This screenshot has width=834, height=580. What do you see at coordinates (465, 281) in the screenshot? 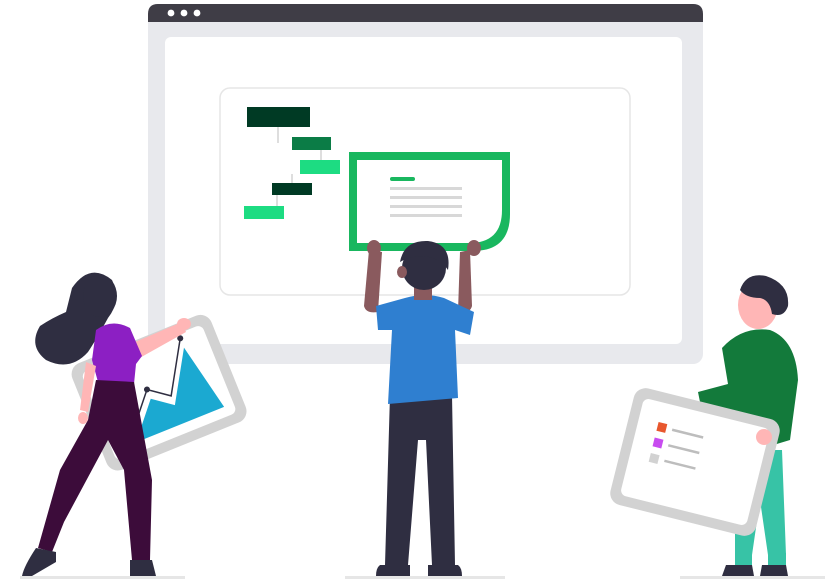
I see `arm` at bounding box center [465, 281].